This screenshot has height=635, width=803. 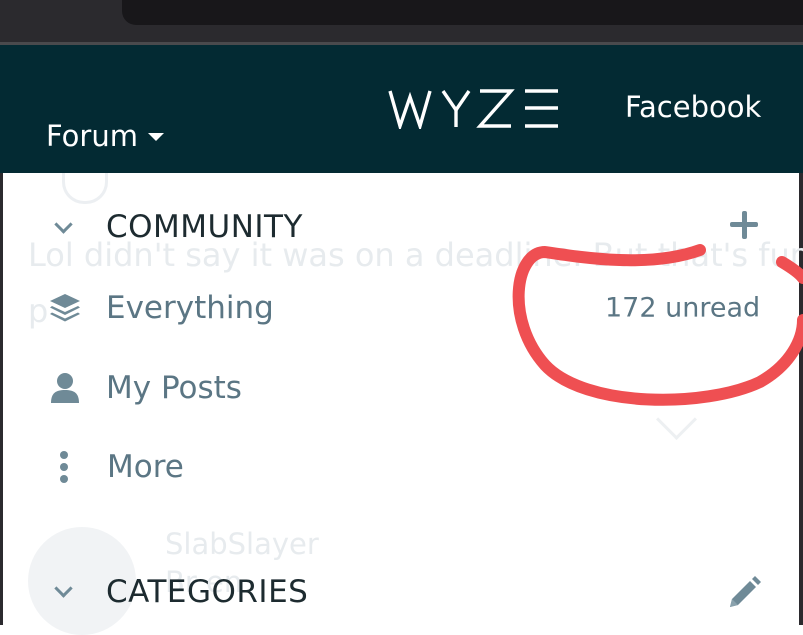 I want to click on browser-url-bar, so click(x=462, y=12).